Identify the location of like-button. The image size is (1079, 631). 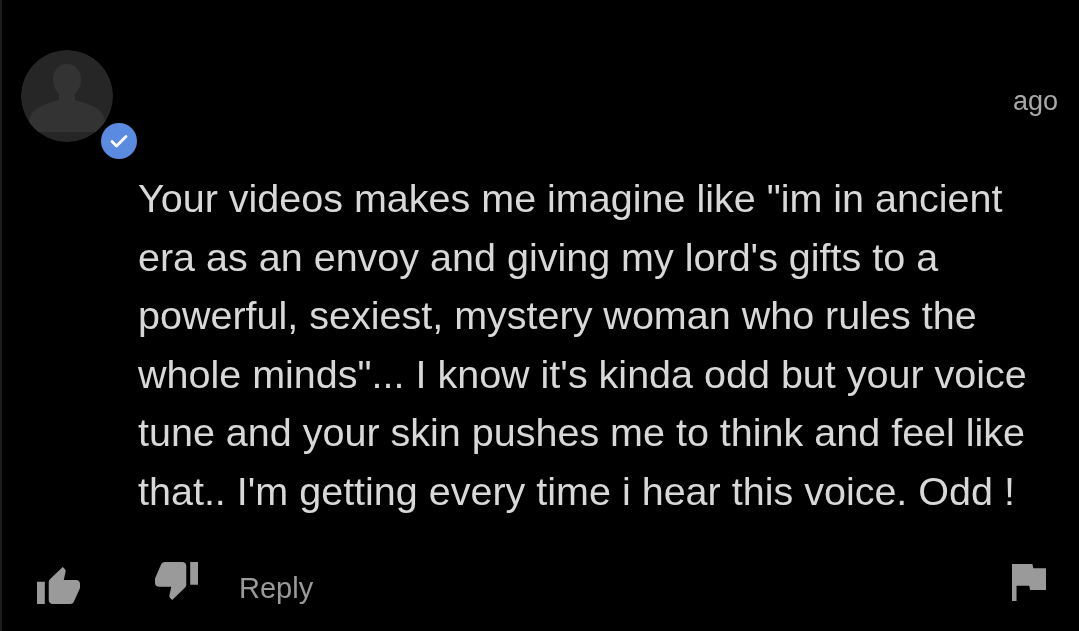
(58, 585).